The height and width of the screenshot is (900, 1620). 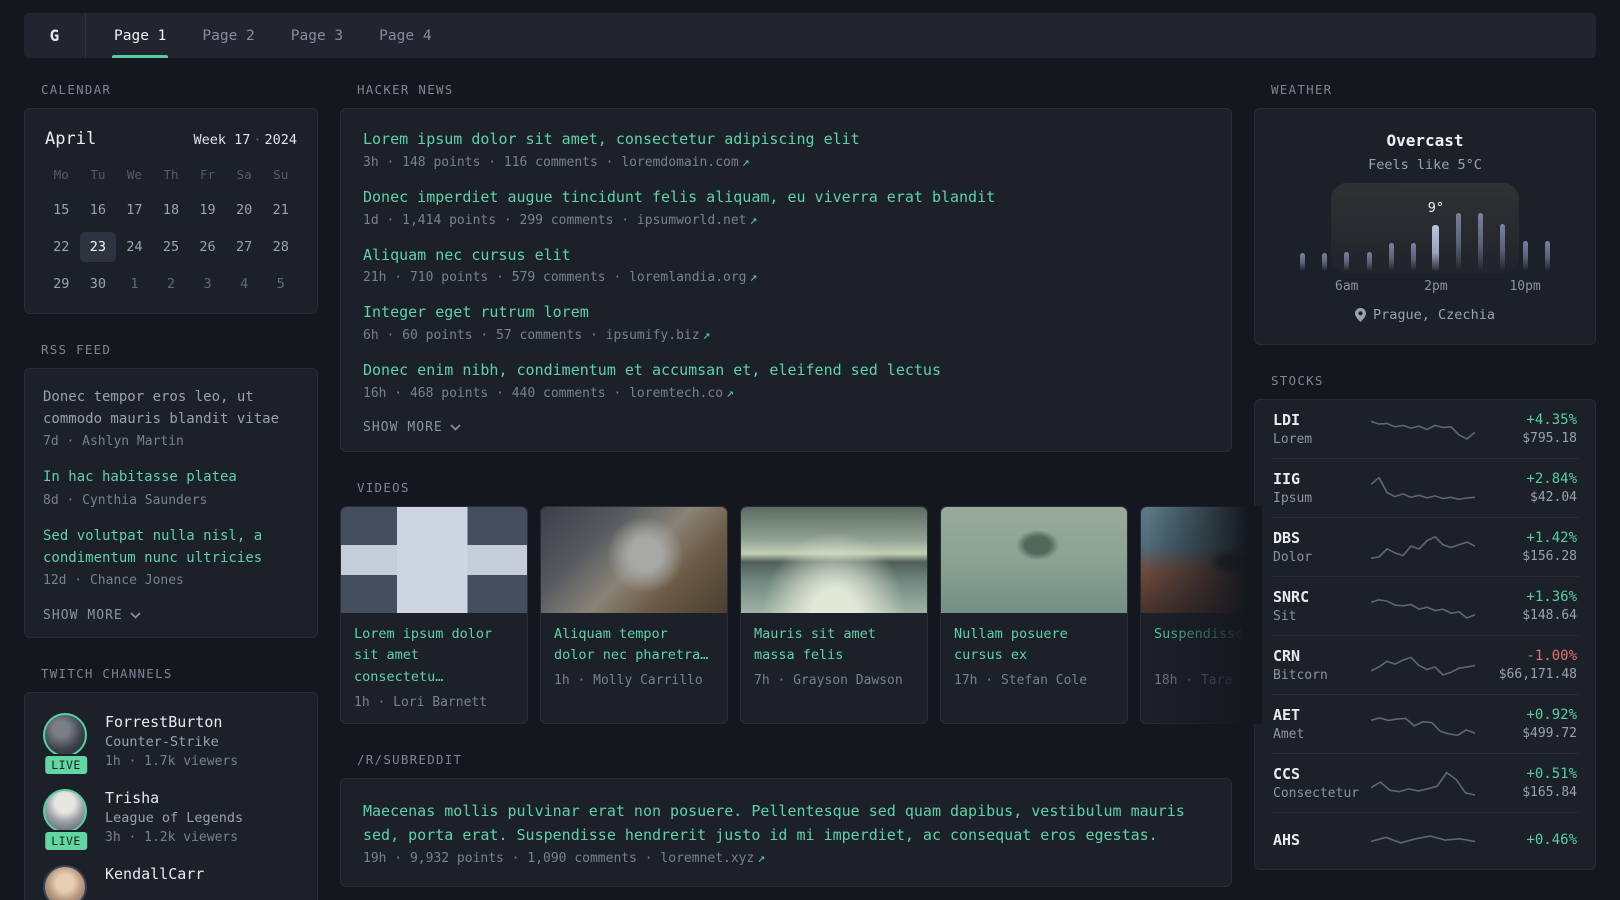 I want to click on video-card: Suspendisse diam 18h · Tara, so click(x=1201, y=614).